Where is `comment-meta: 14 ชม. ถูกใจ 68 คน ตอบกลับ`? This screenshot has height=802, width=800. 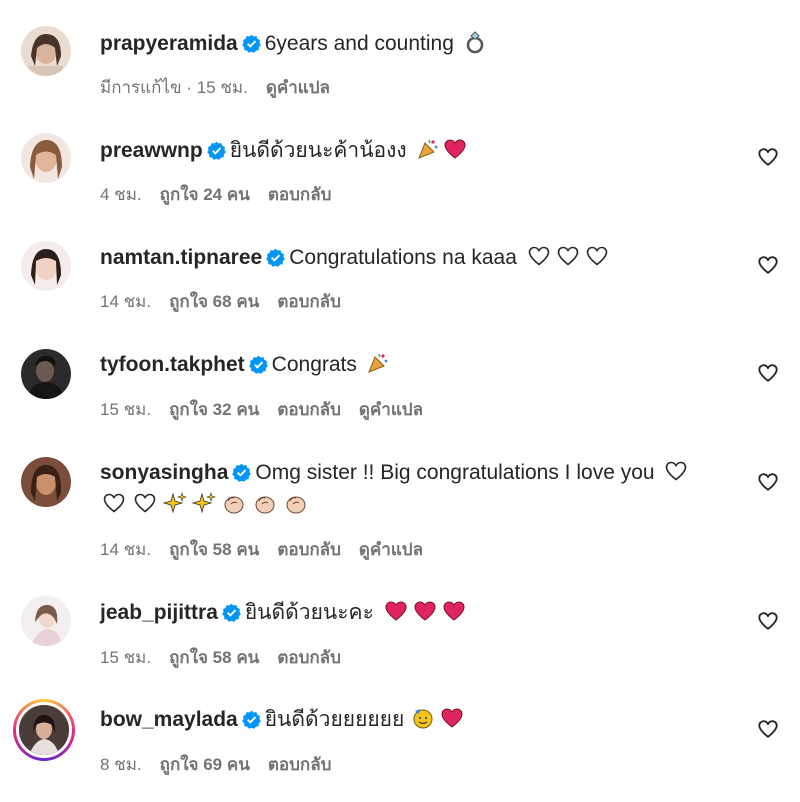 comment-meta: 14 ชม. ถูกใจ 68 คน ตอบกลับ is located at coordinates (229, 301).